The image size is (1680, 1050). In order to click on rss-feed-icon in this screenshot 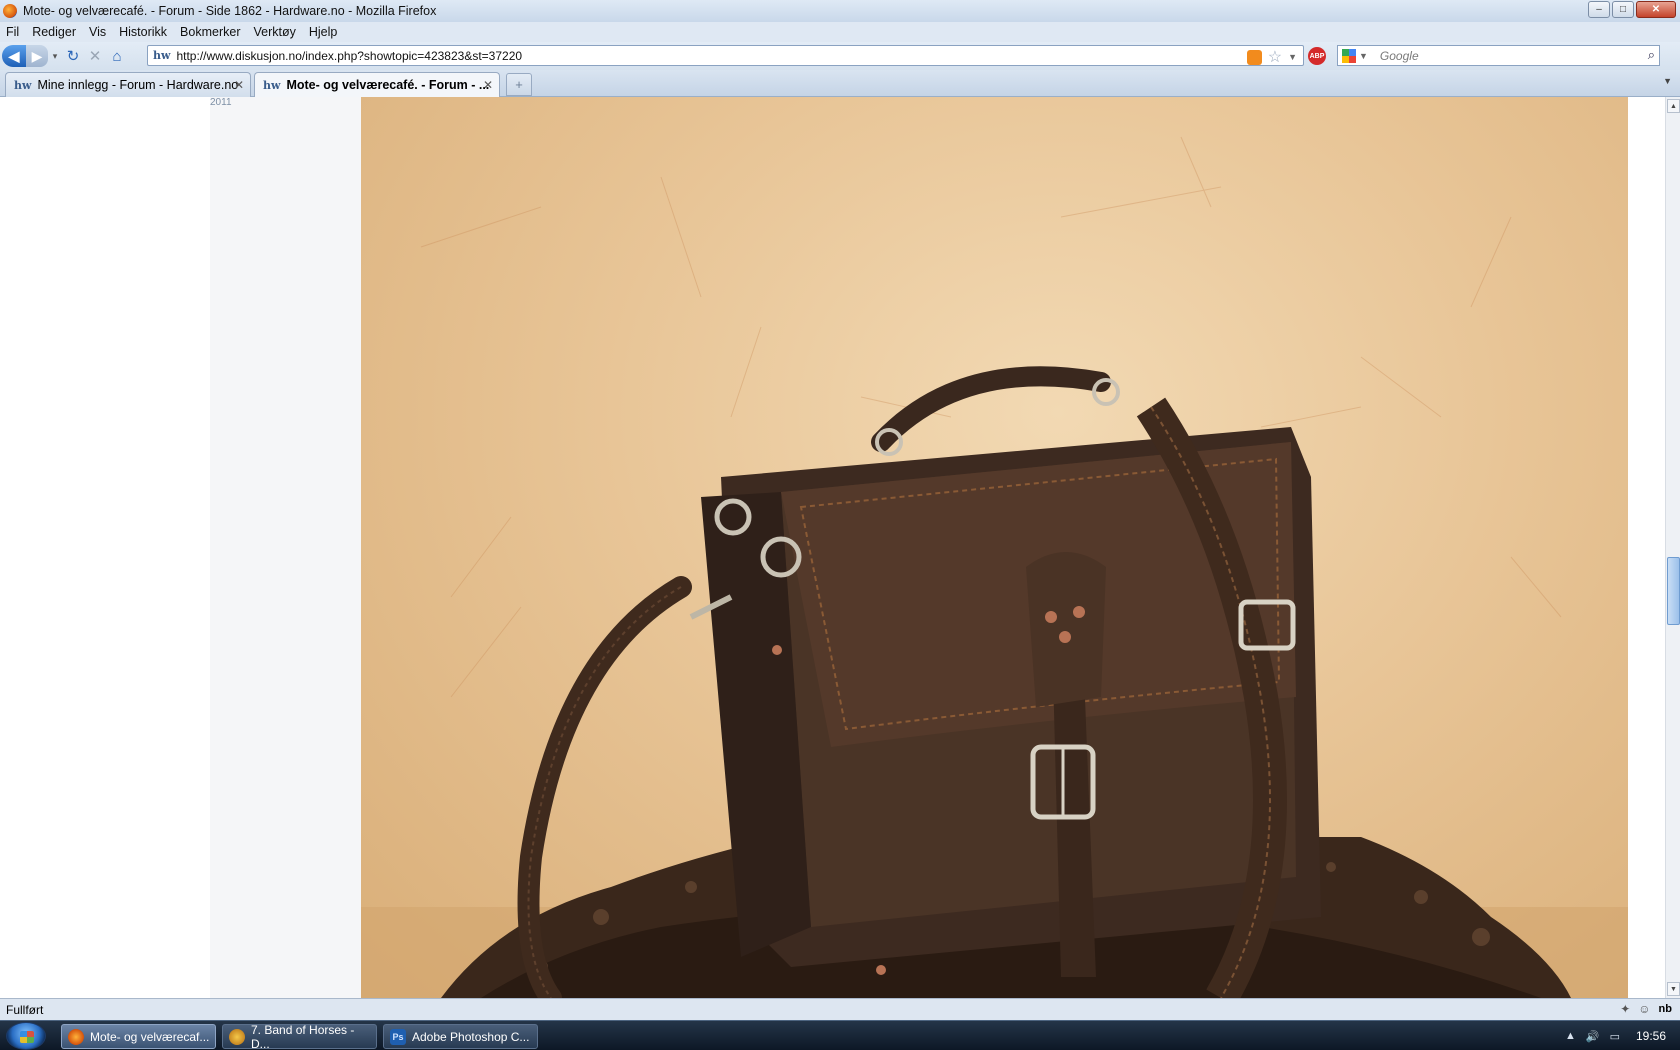, I will do `click(1254, 57)`.